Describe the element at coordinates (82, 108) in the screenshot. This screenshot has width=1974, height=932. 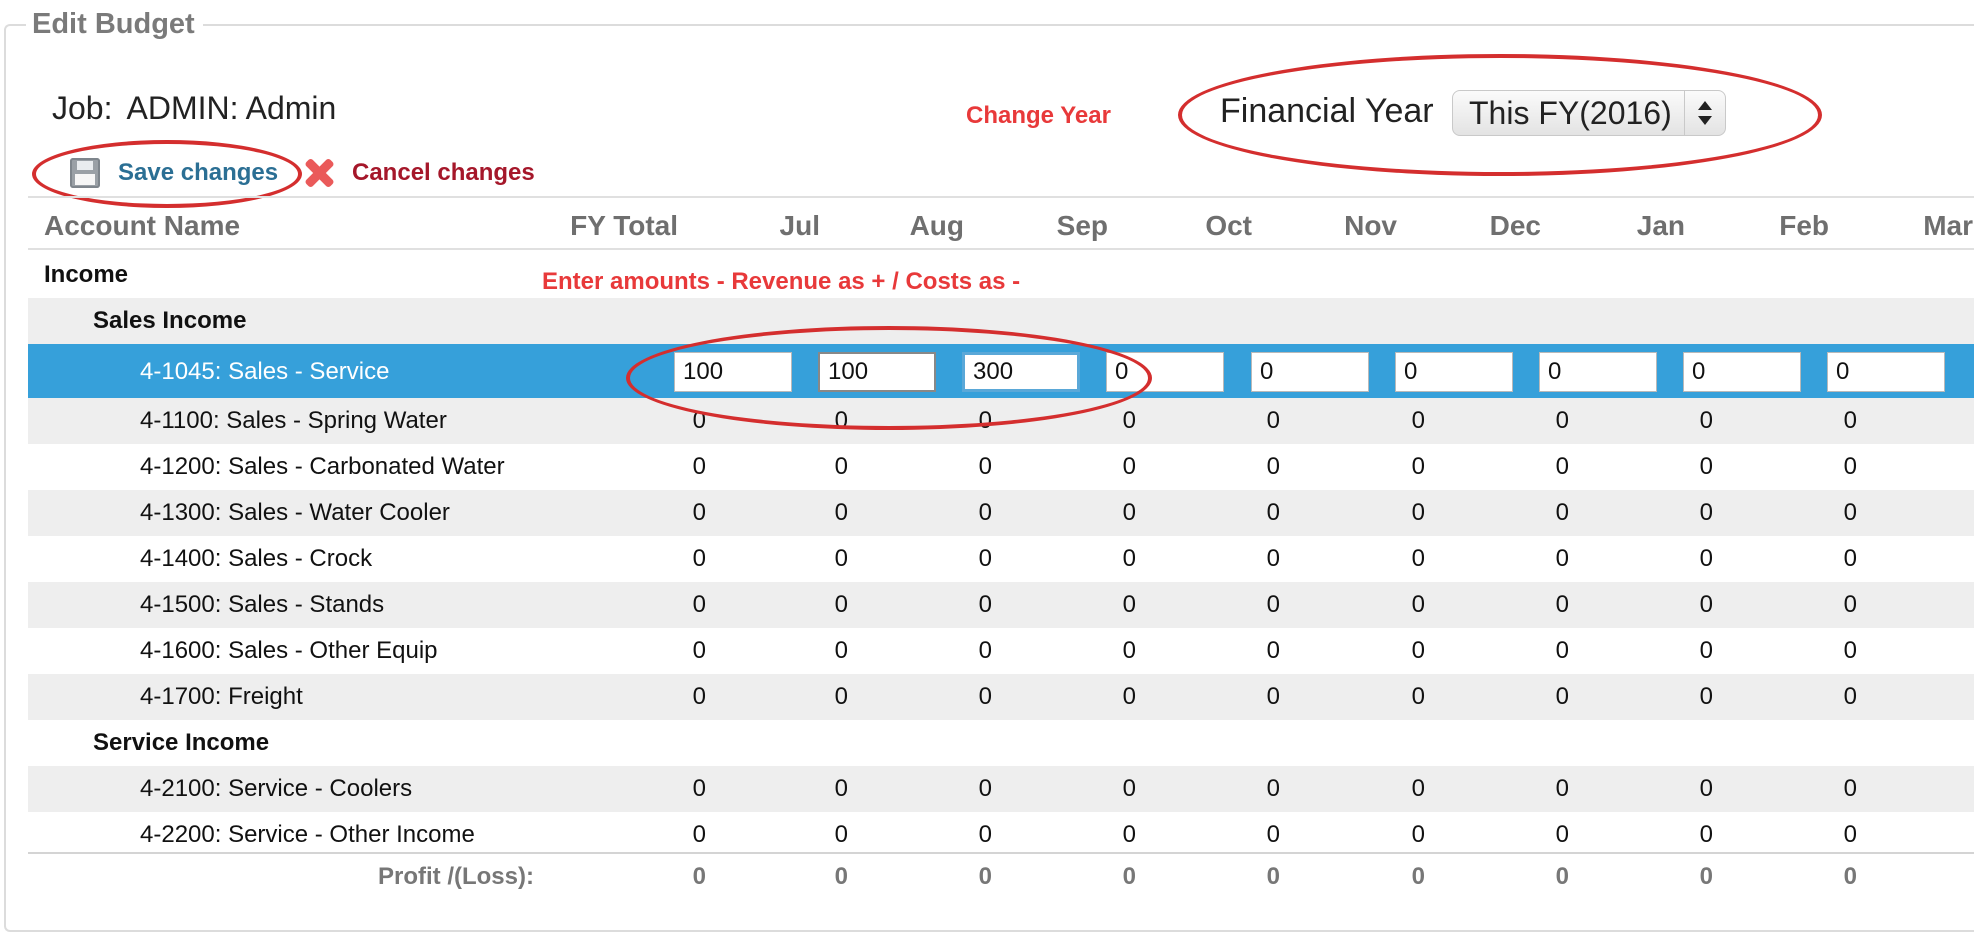
I see `job-label: Job:` at that location.